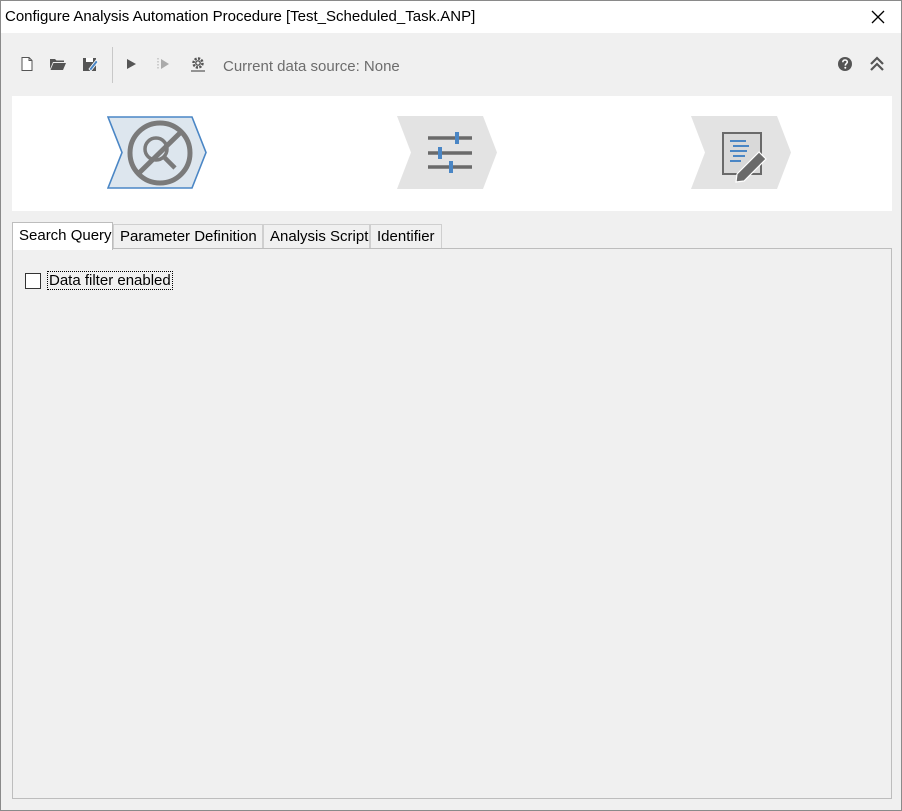  I want to click on toolbar-separator, so click(112, 65).